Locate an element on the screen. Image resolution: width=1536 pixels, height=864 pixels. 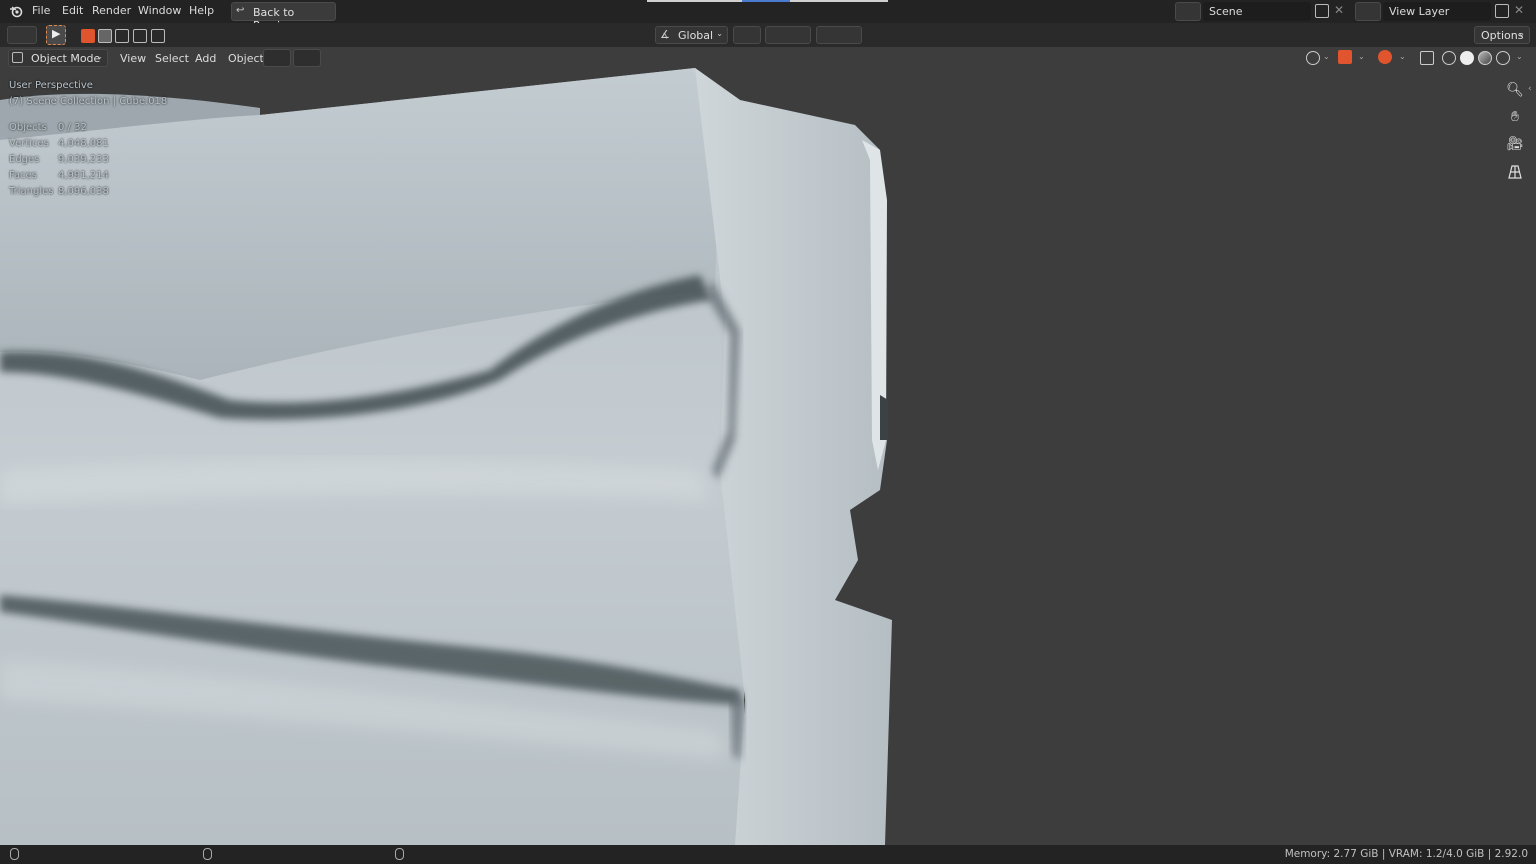
grid-perspective-icon is located at coordinates (1515, 172).